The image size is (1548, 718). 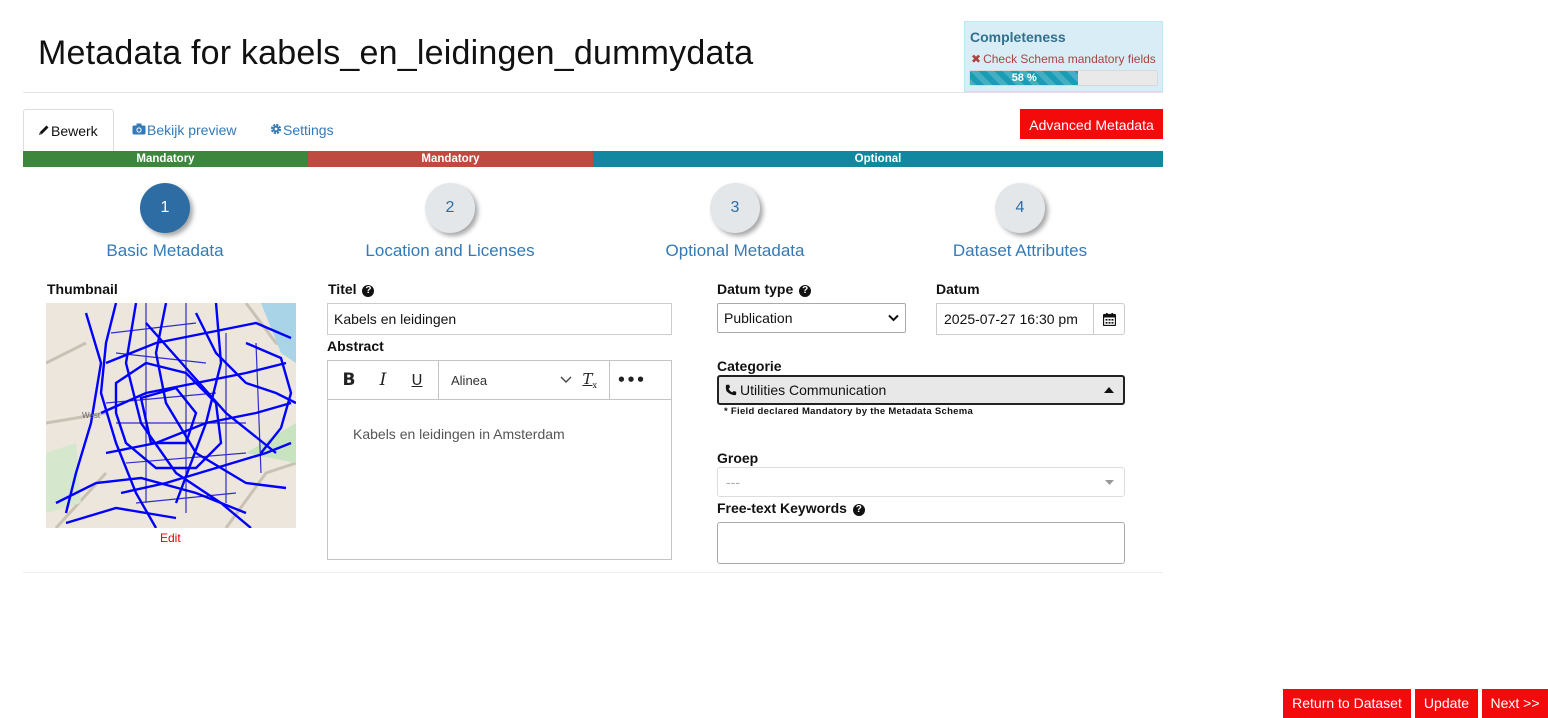 What do you see at coordinates (958, 289) in the screenshot?
I see `datum-label: Datum` at bounding box center [958, 289].